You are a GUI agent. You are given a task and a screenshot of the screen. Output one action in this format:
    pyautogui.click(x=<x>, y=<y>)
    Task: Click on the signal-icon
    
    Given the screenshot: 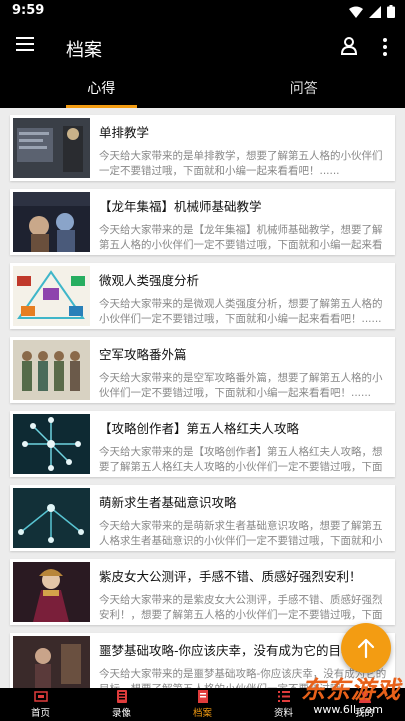 What is the action you would take?
    pyautogui.click(x=375, y=11)
    